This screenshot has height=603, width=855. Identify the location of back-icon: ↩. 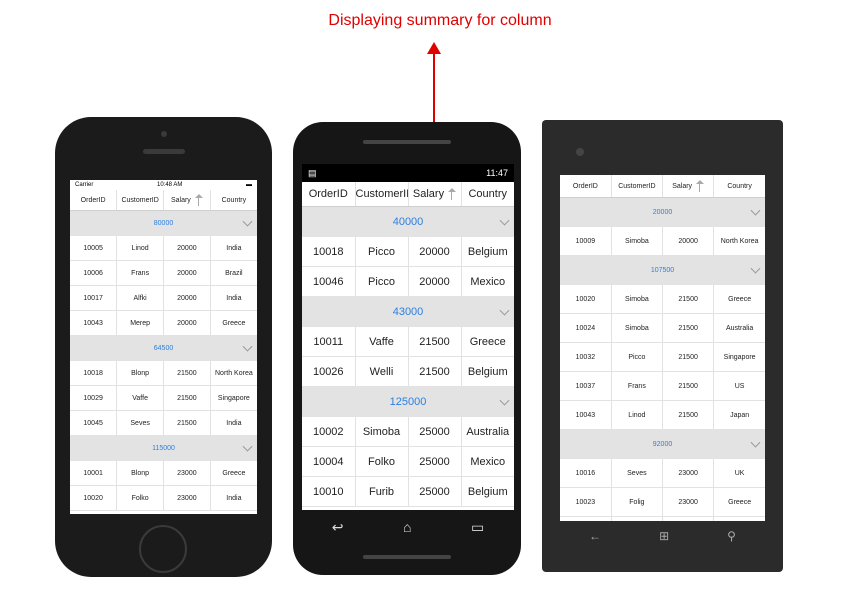
(338, 527).